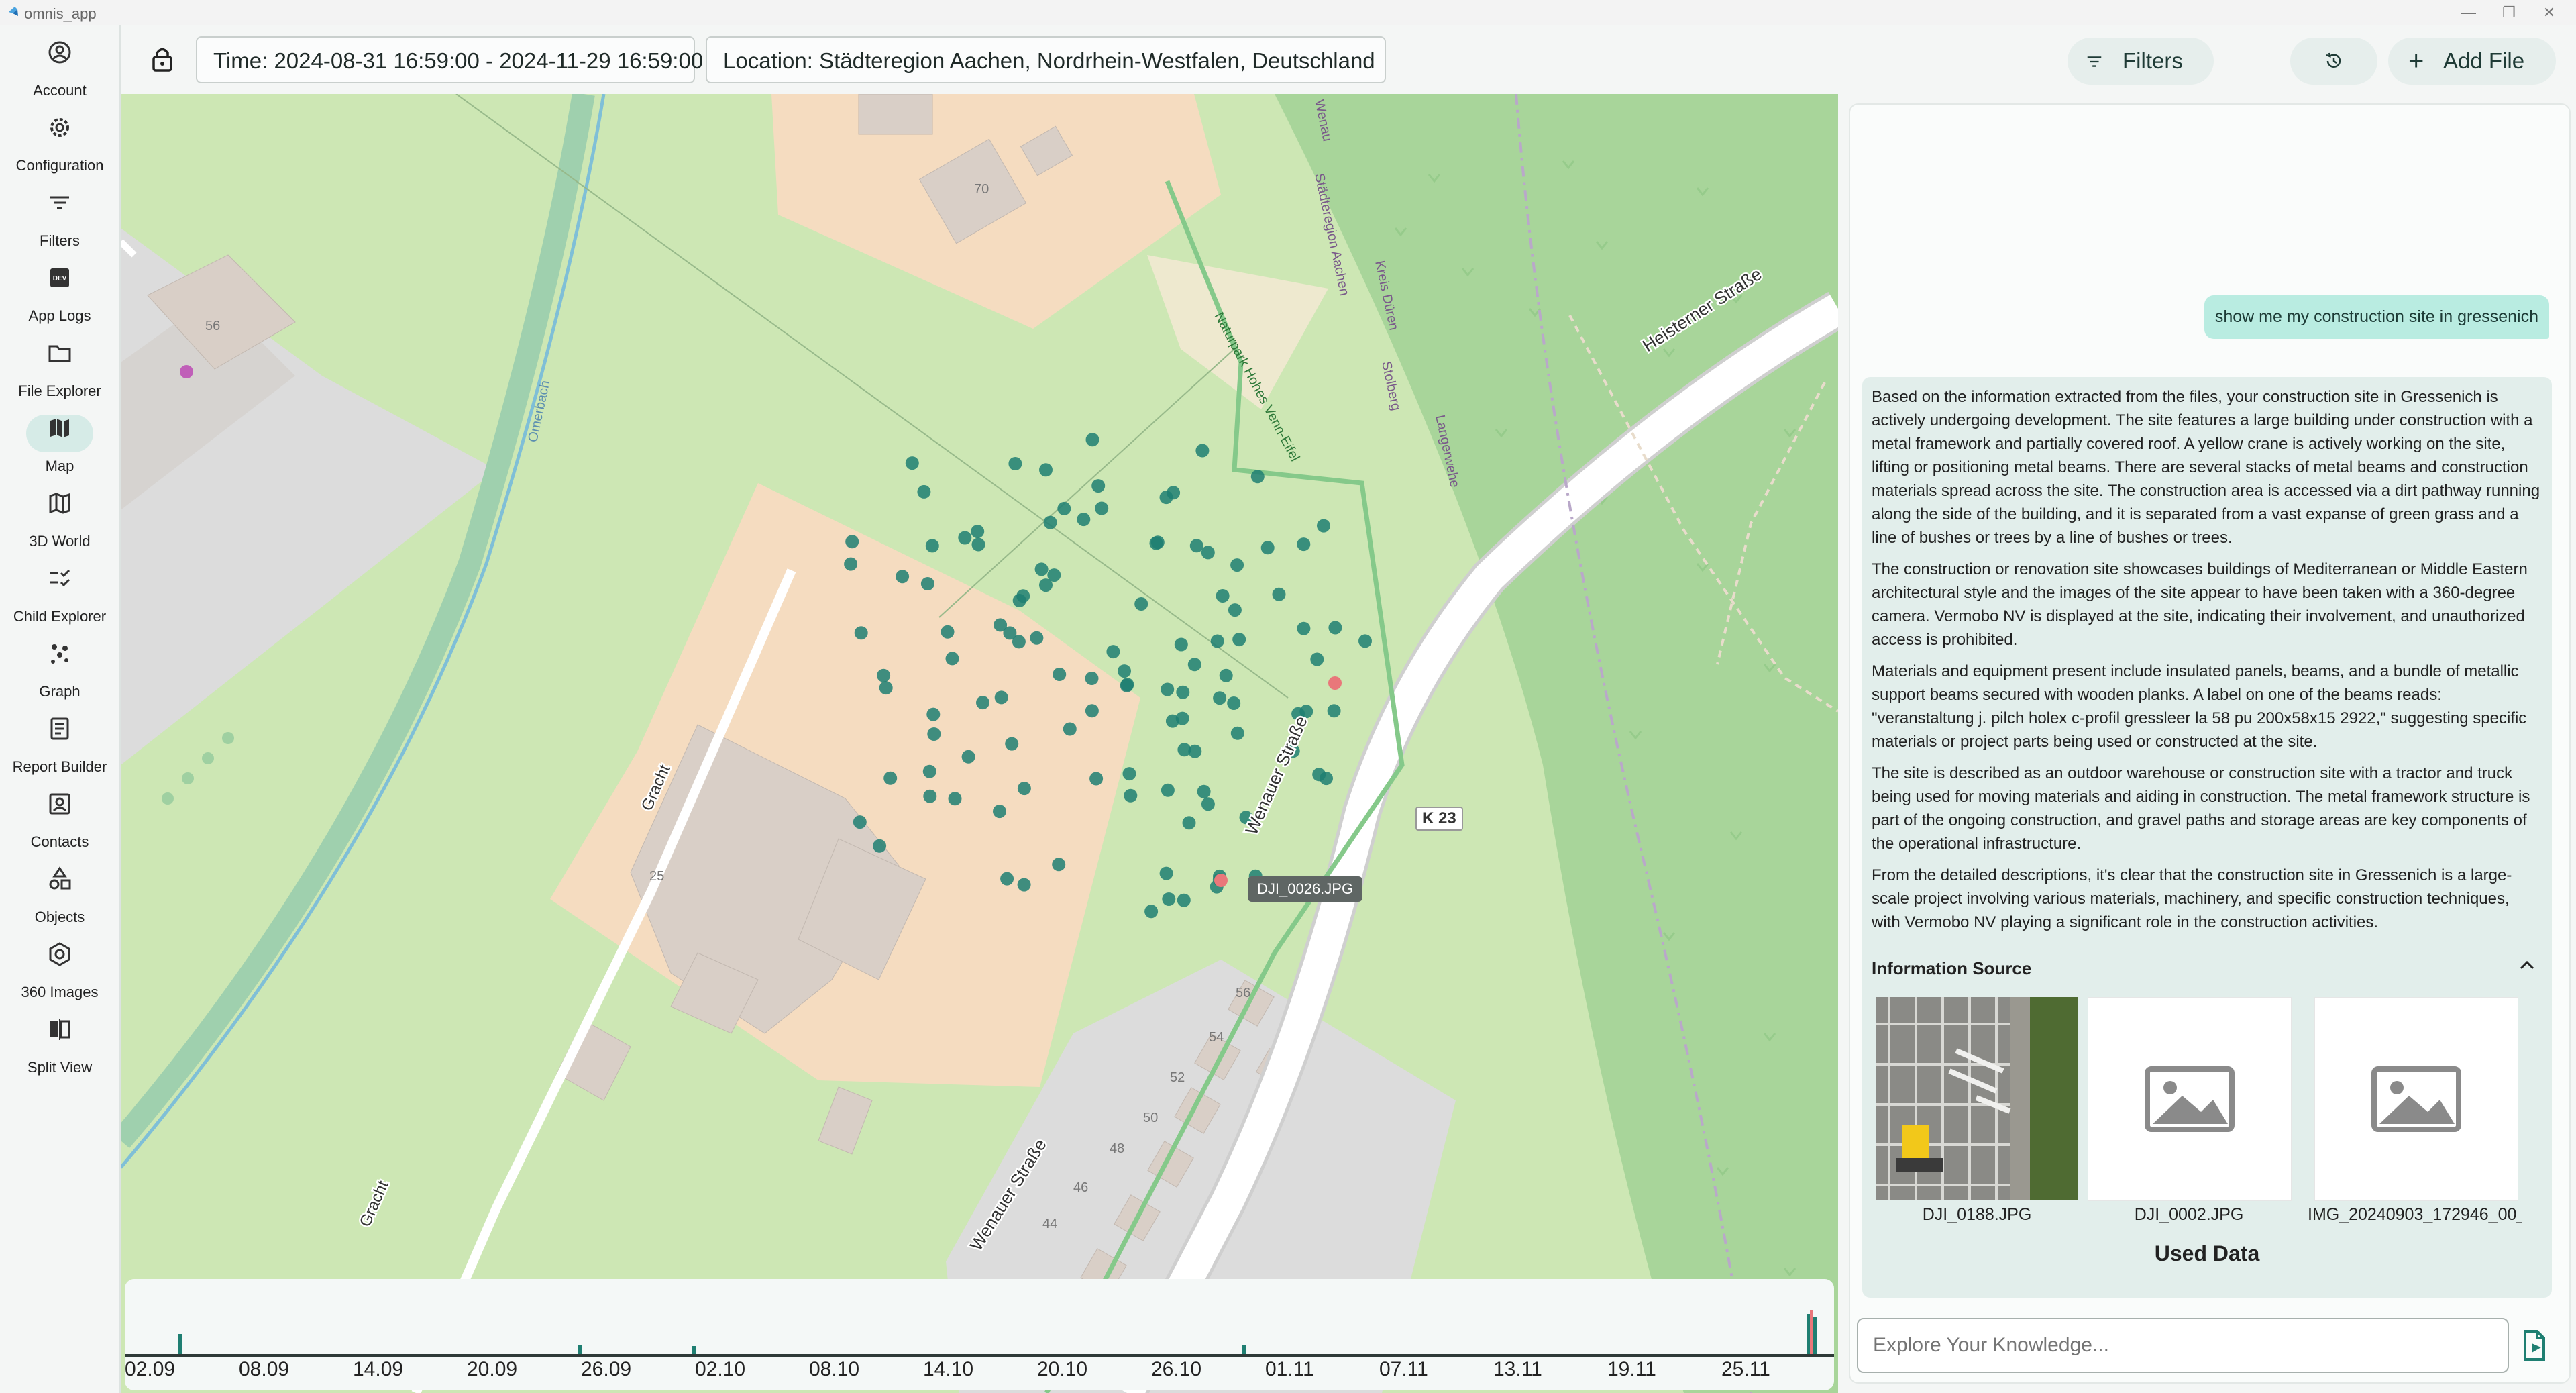 The height and width of the screenshot is (1393, 2576). What do you see at coordinates (59, 220) in the screenshot?
I see `sidebar-item-filters: Filters` at bounding box center [59, 220].